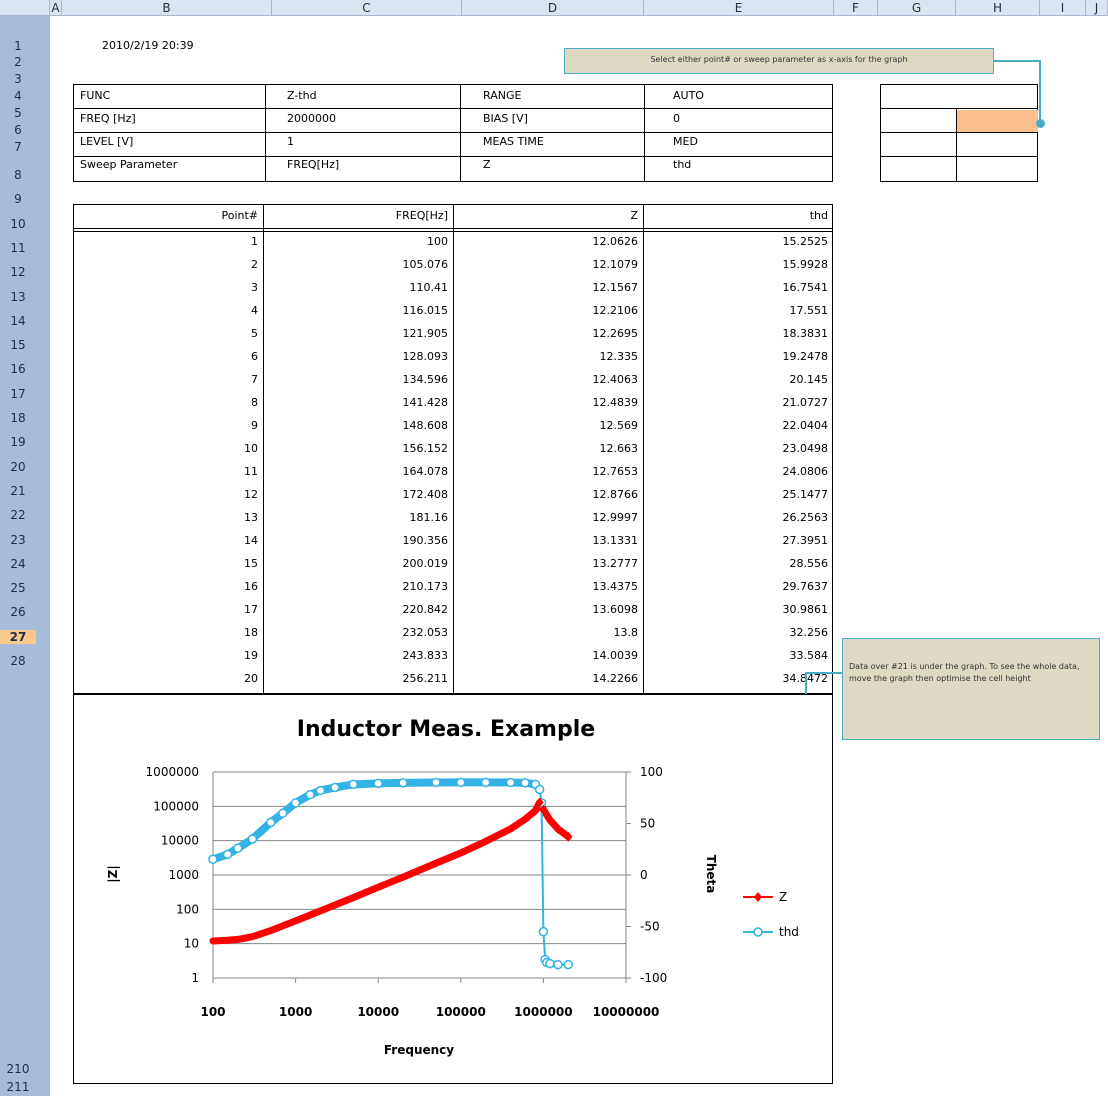  What do you see at coordinates (358, 449) in the screenshot?
I see `table-cell: 156.152` at bounding box center [358, 449].